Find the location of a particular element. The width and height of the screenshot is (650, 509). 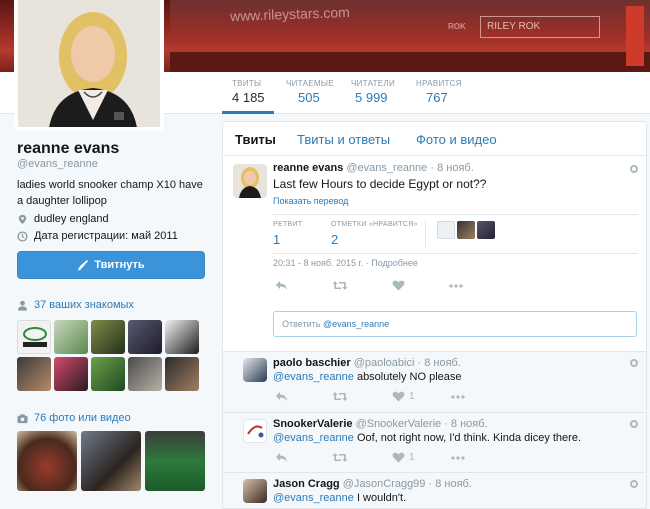

reply-input: Ответить @evans_reanne is located at coordinates (455, 324).